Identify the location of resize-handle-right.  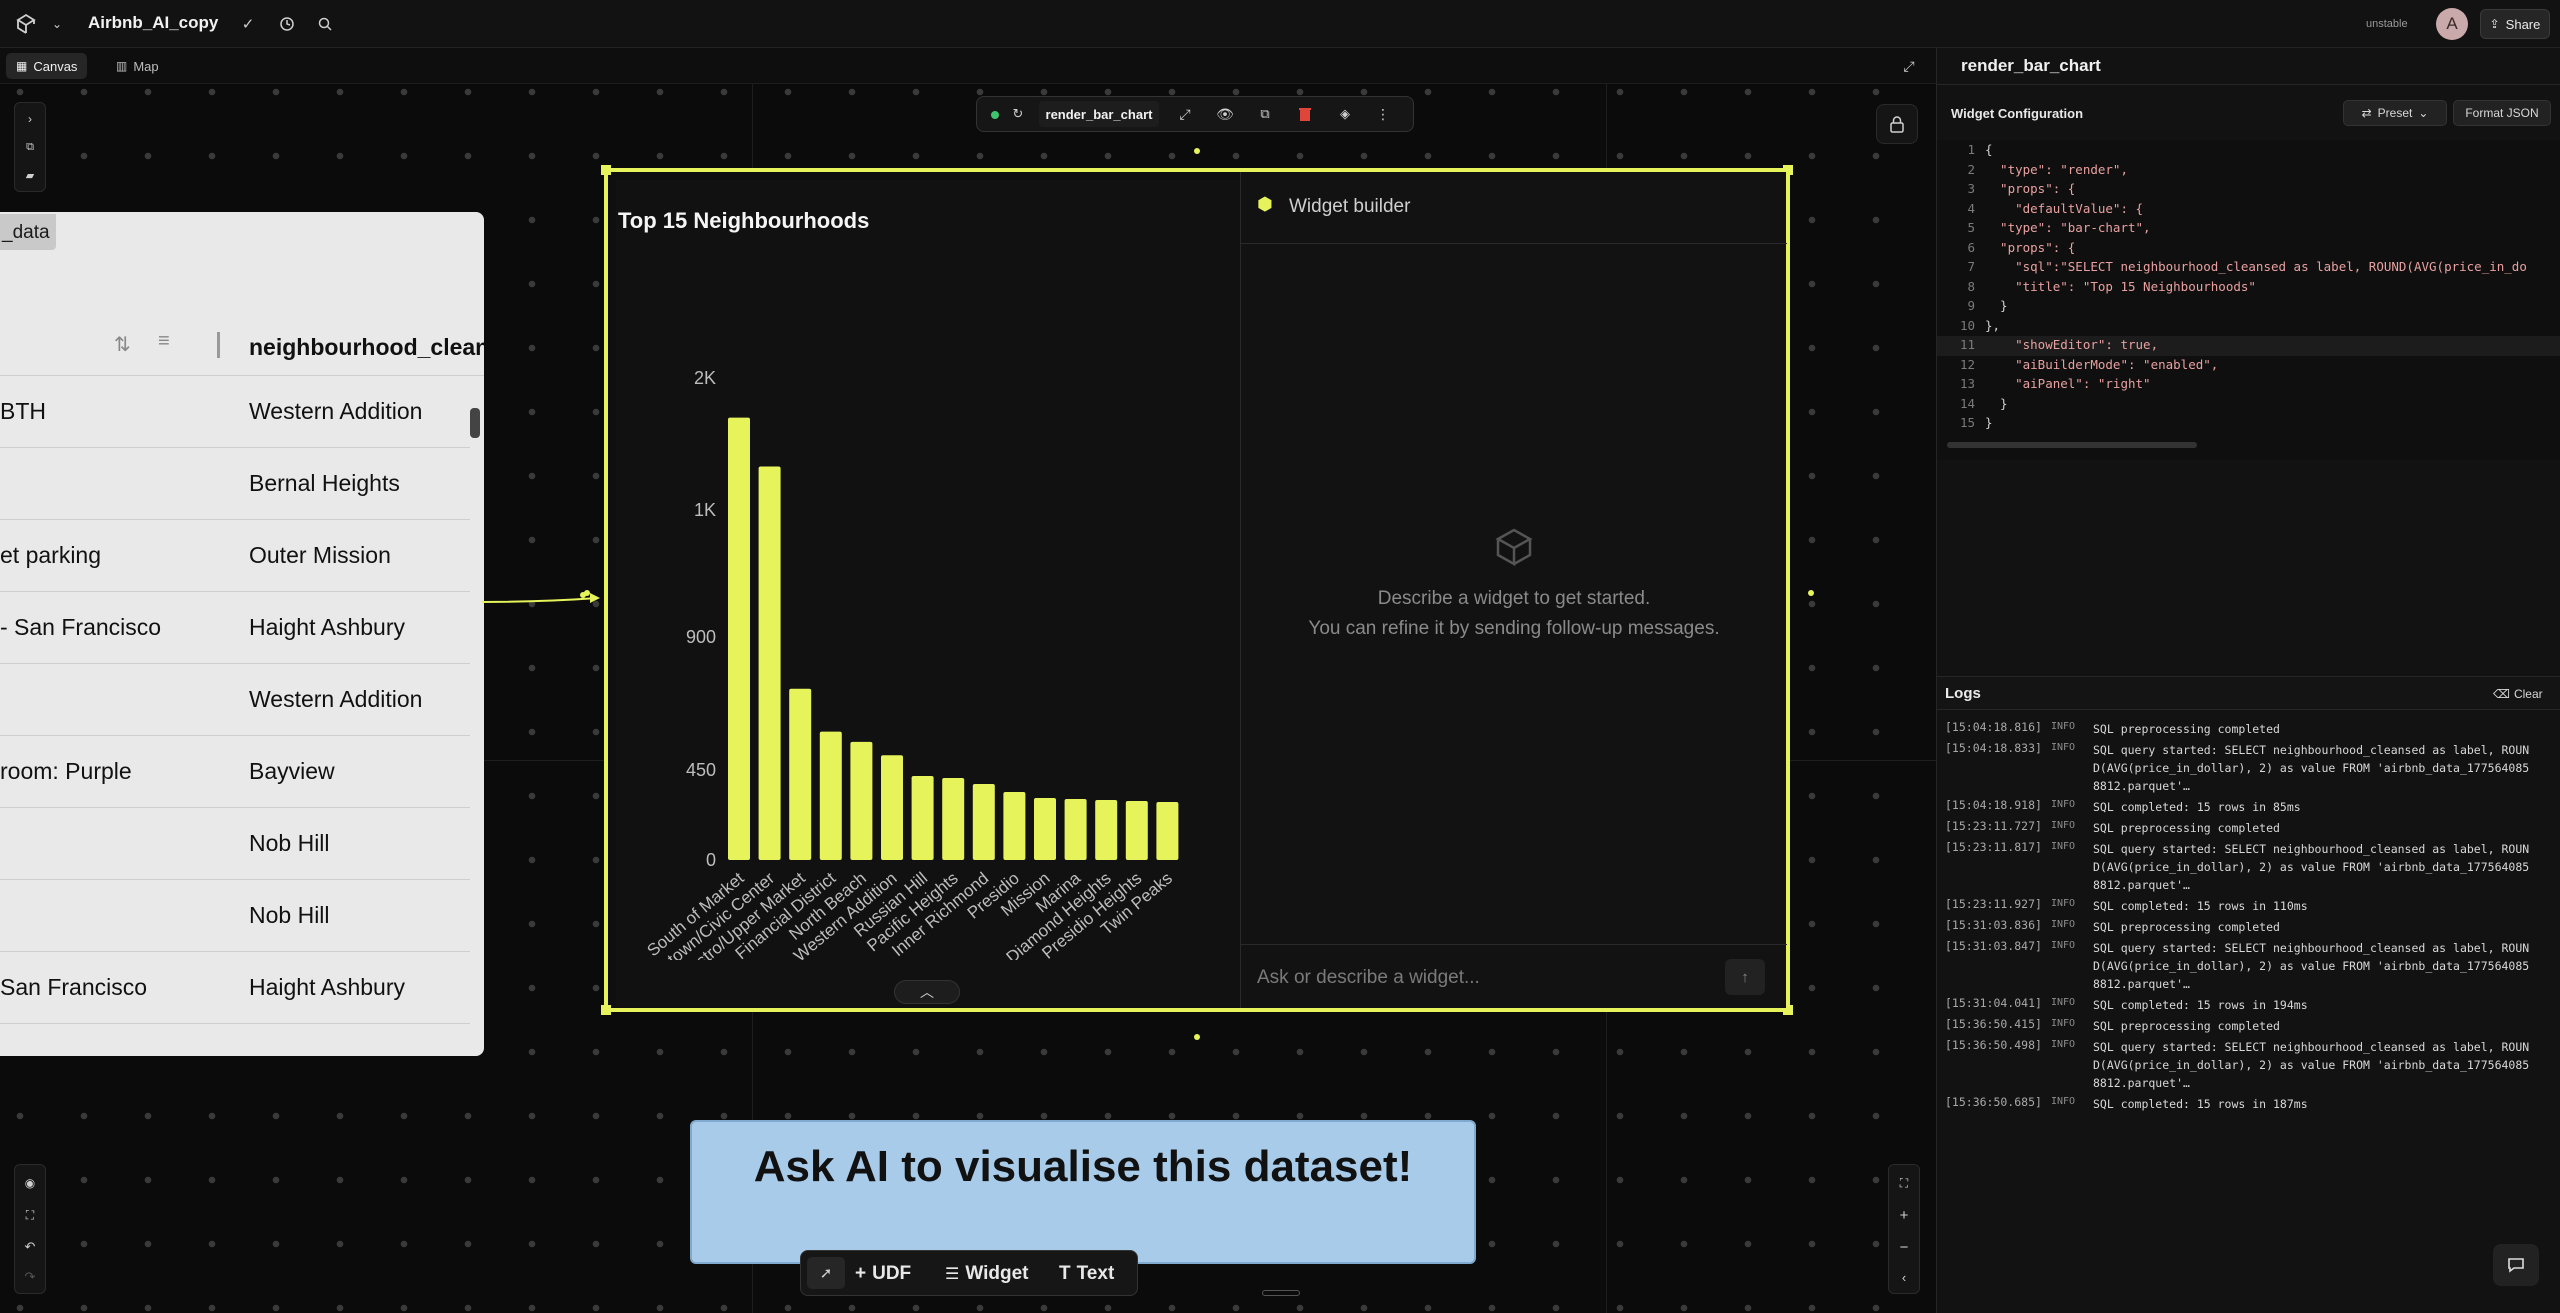
(1811, 593).